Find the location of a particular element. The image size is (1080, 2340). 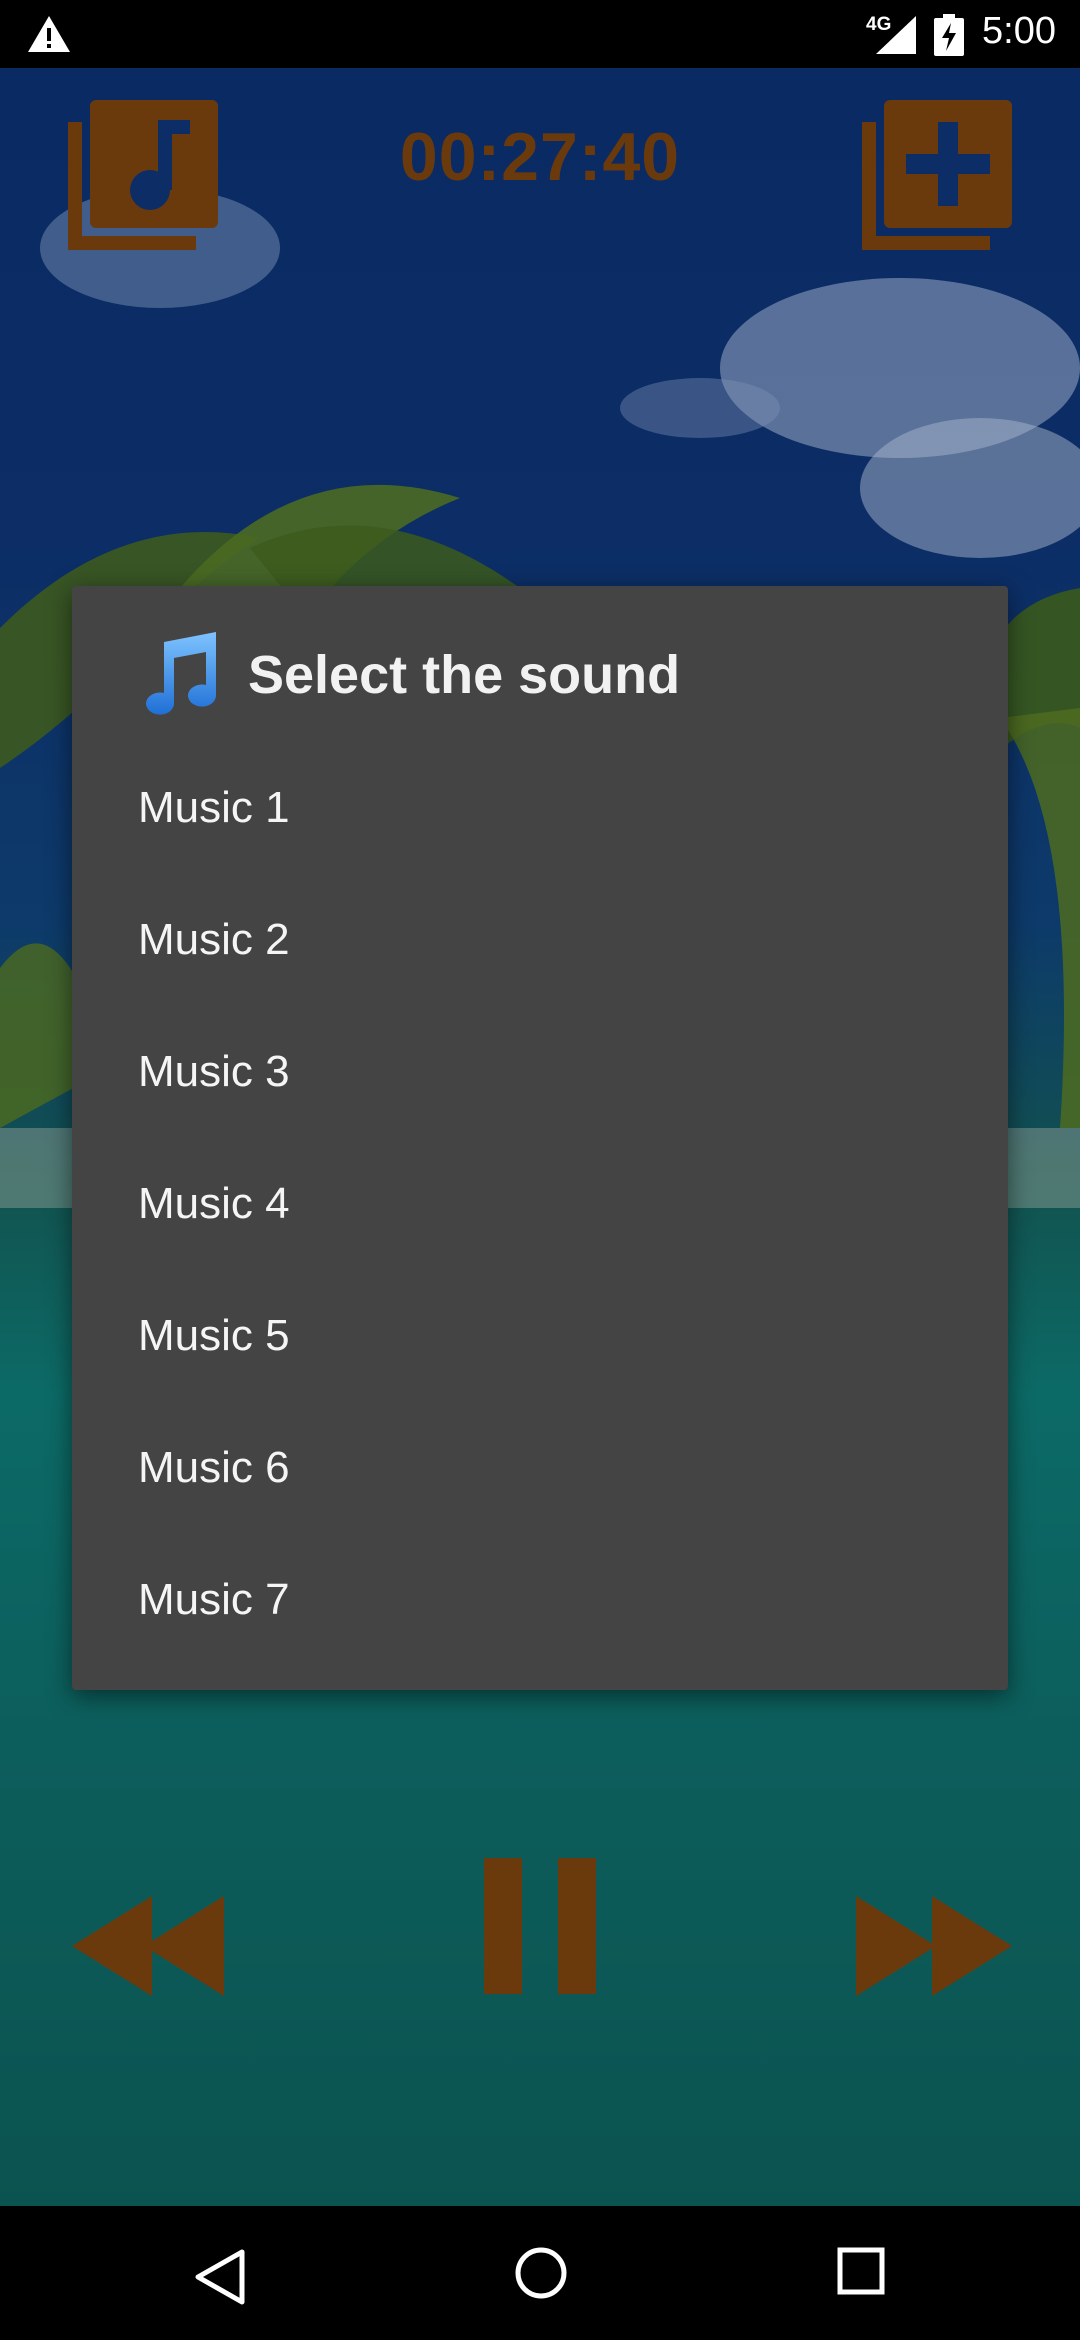

warning-icon is located at coordinates (49, 34).